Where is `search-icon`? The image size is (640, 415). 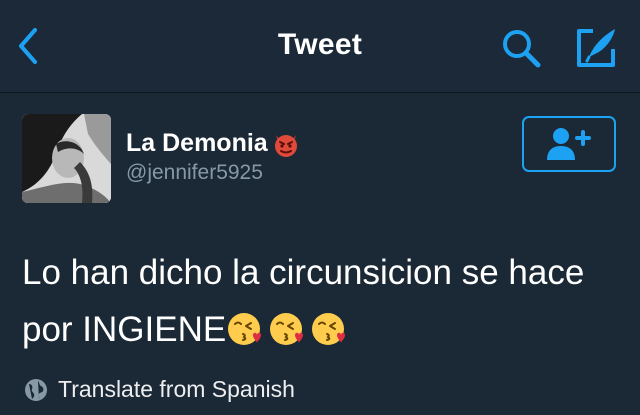
search-icon is located at coordinates (522, 49).